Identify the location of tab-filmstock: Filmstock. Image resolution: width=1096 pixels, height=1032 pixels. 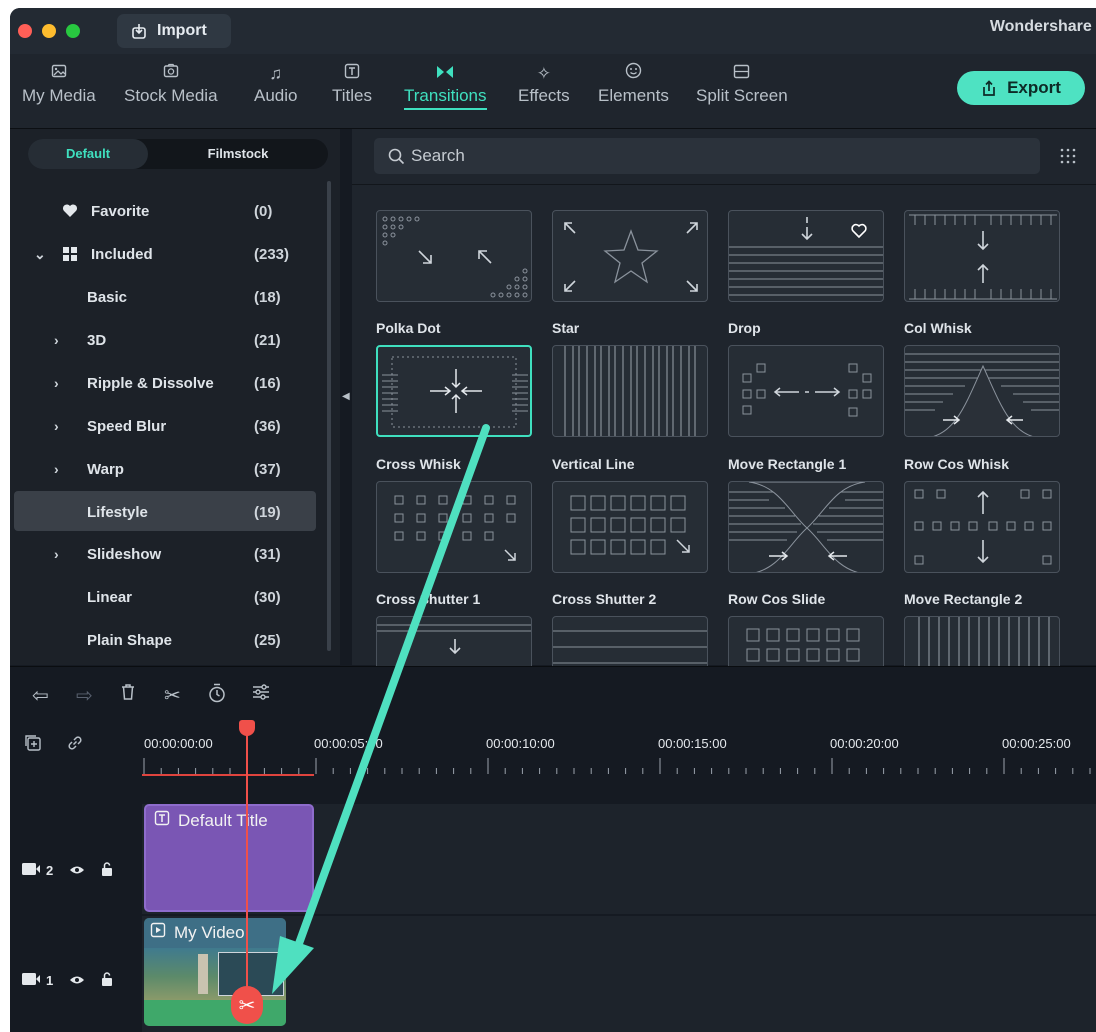
(238, 154).